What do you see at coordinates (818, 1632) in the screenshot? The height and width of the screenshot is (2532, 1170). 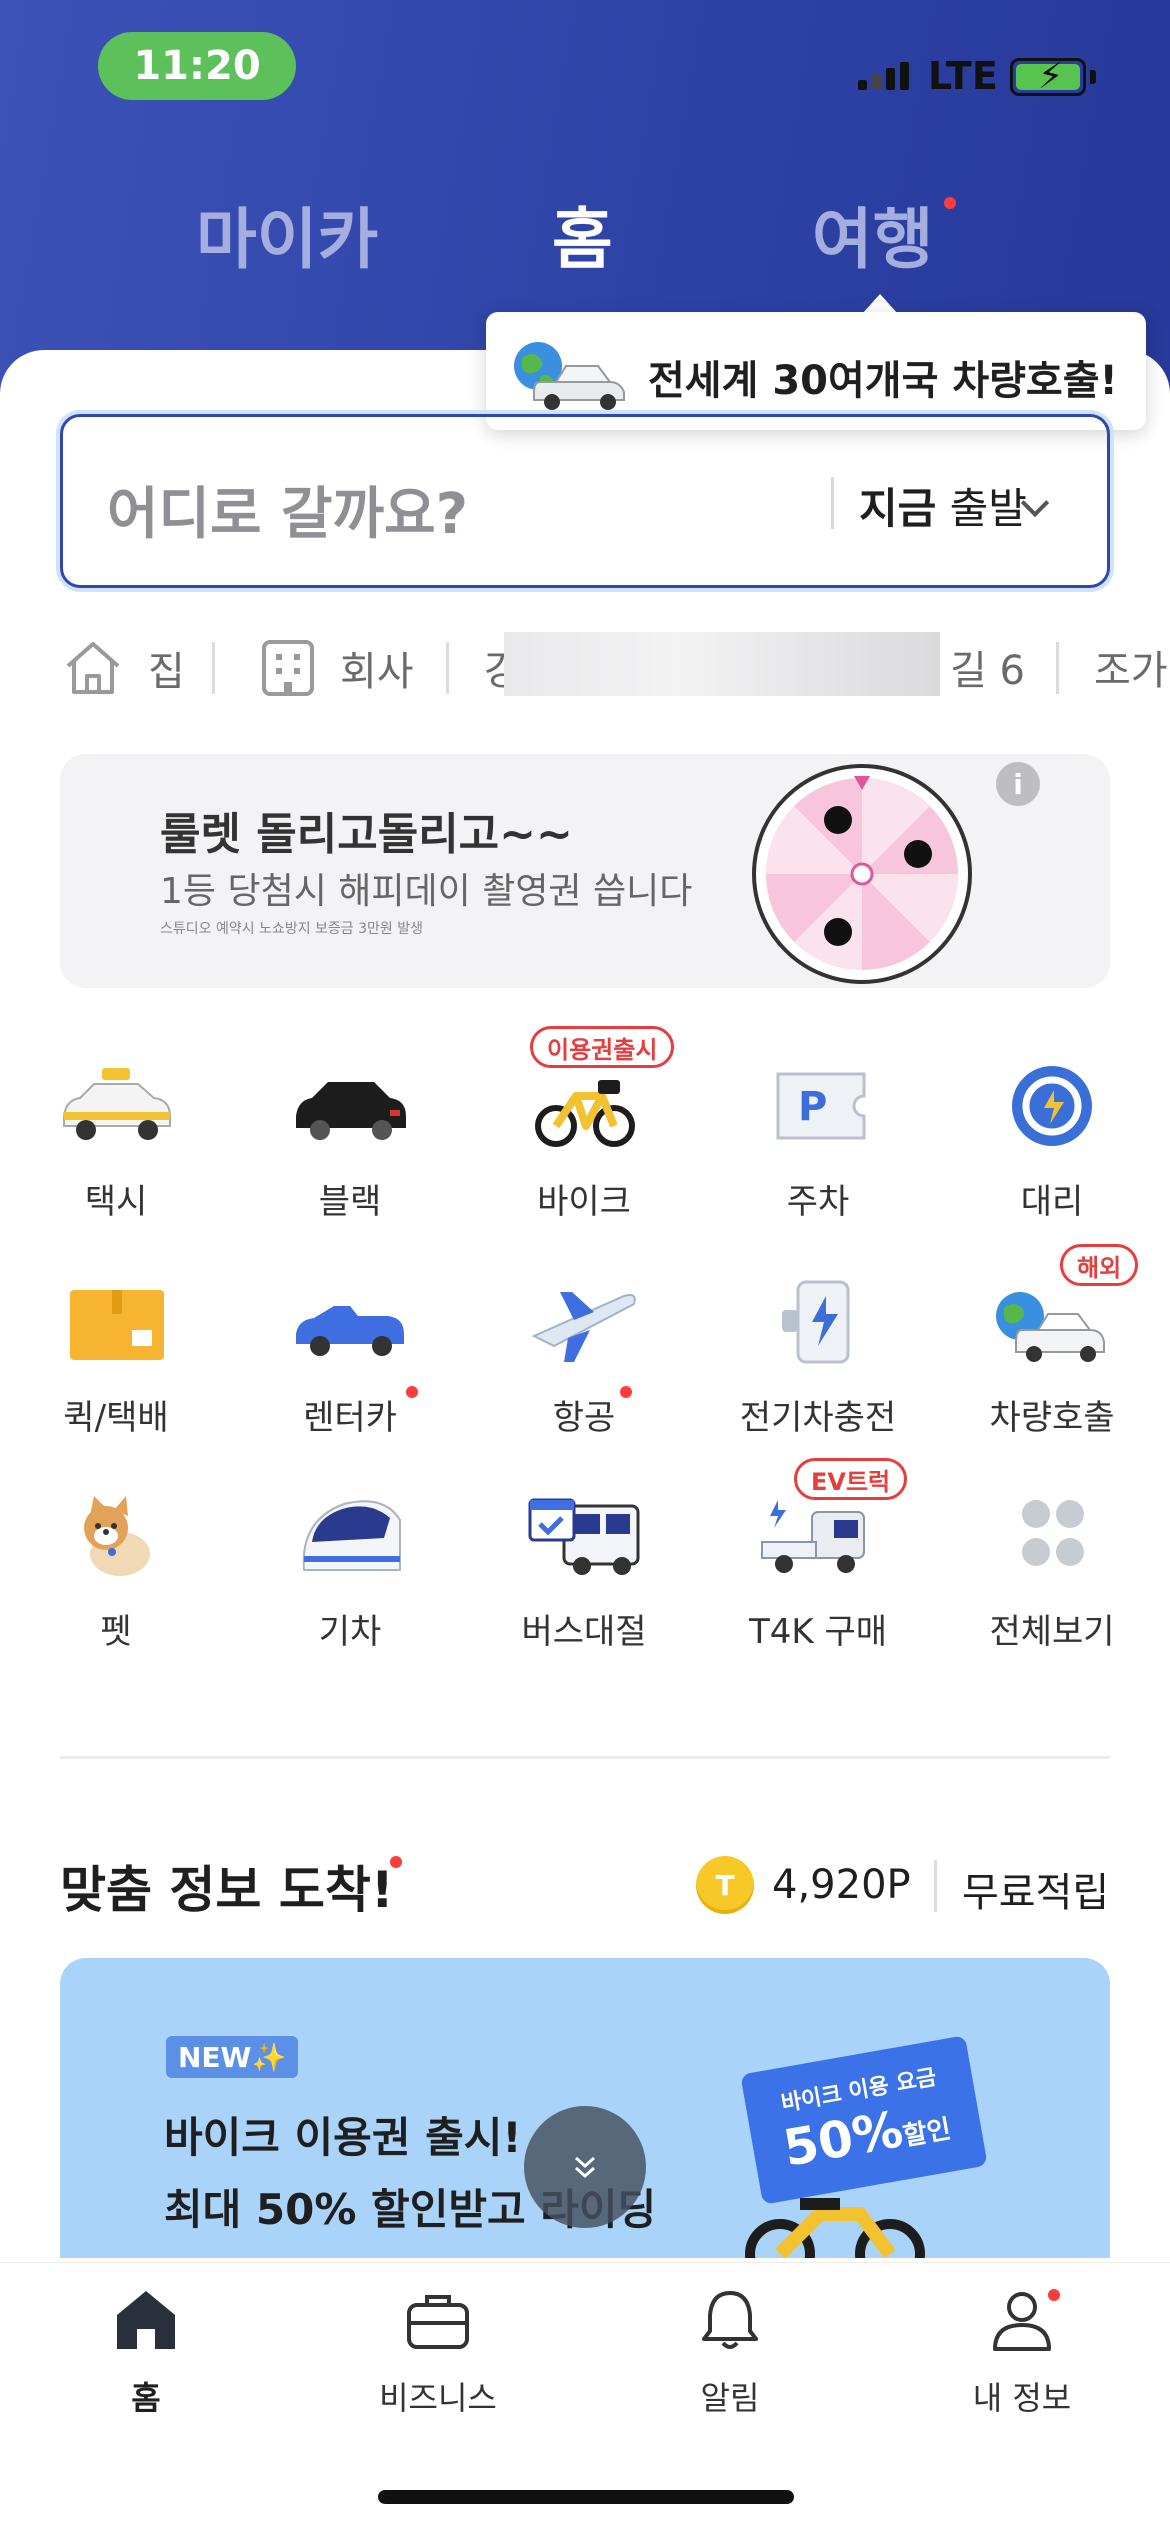 I see `service-label: T4K 구매` at bounding box center [818, 1632].